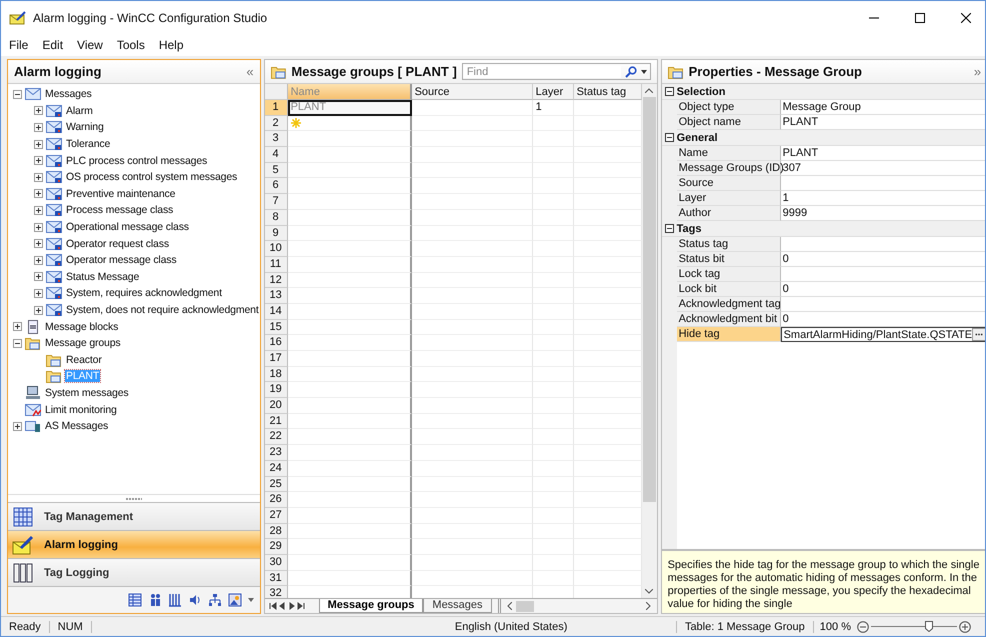 This screenshot has height=637, width=986. I want to click on menu-item: Tools, so click(130, 45).